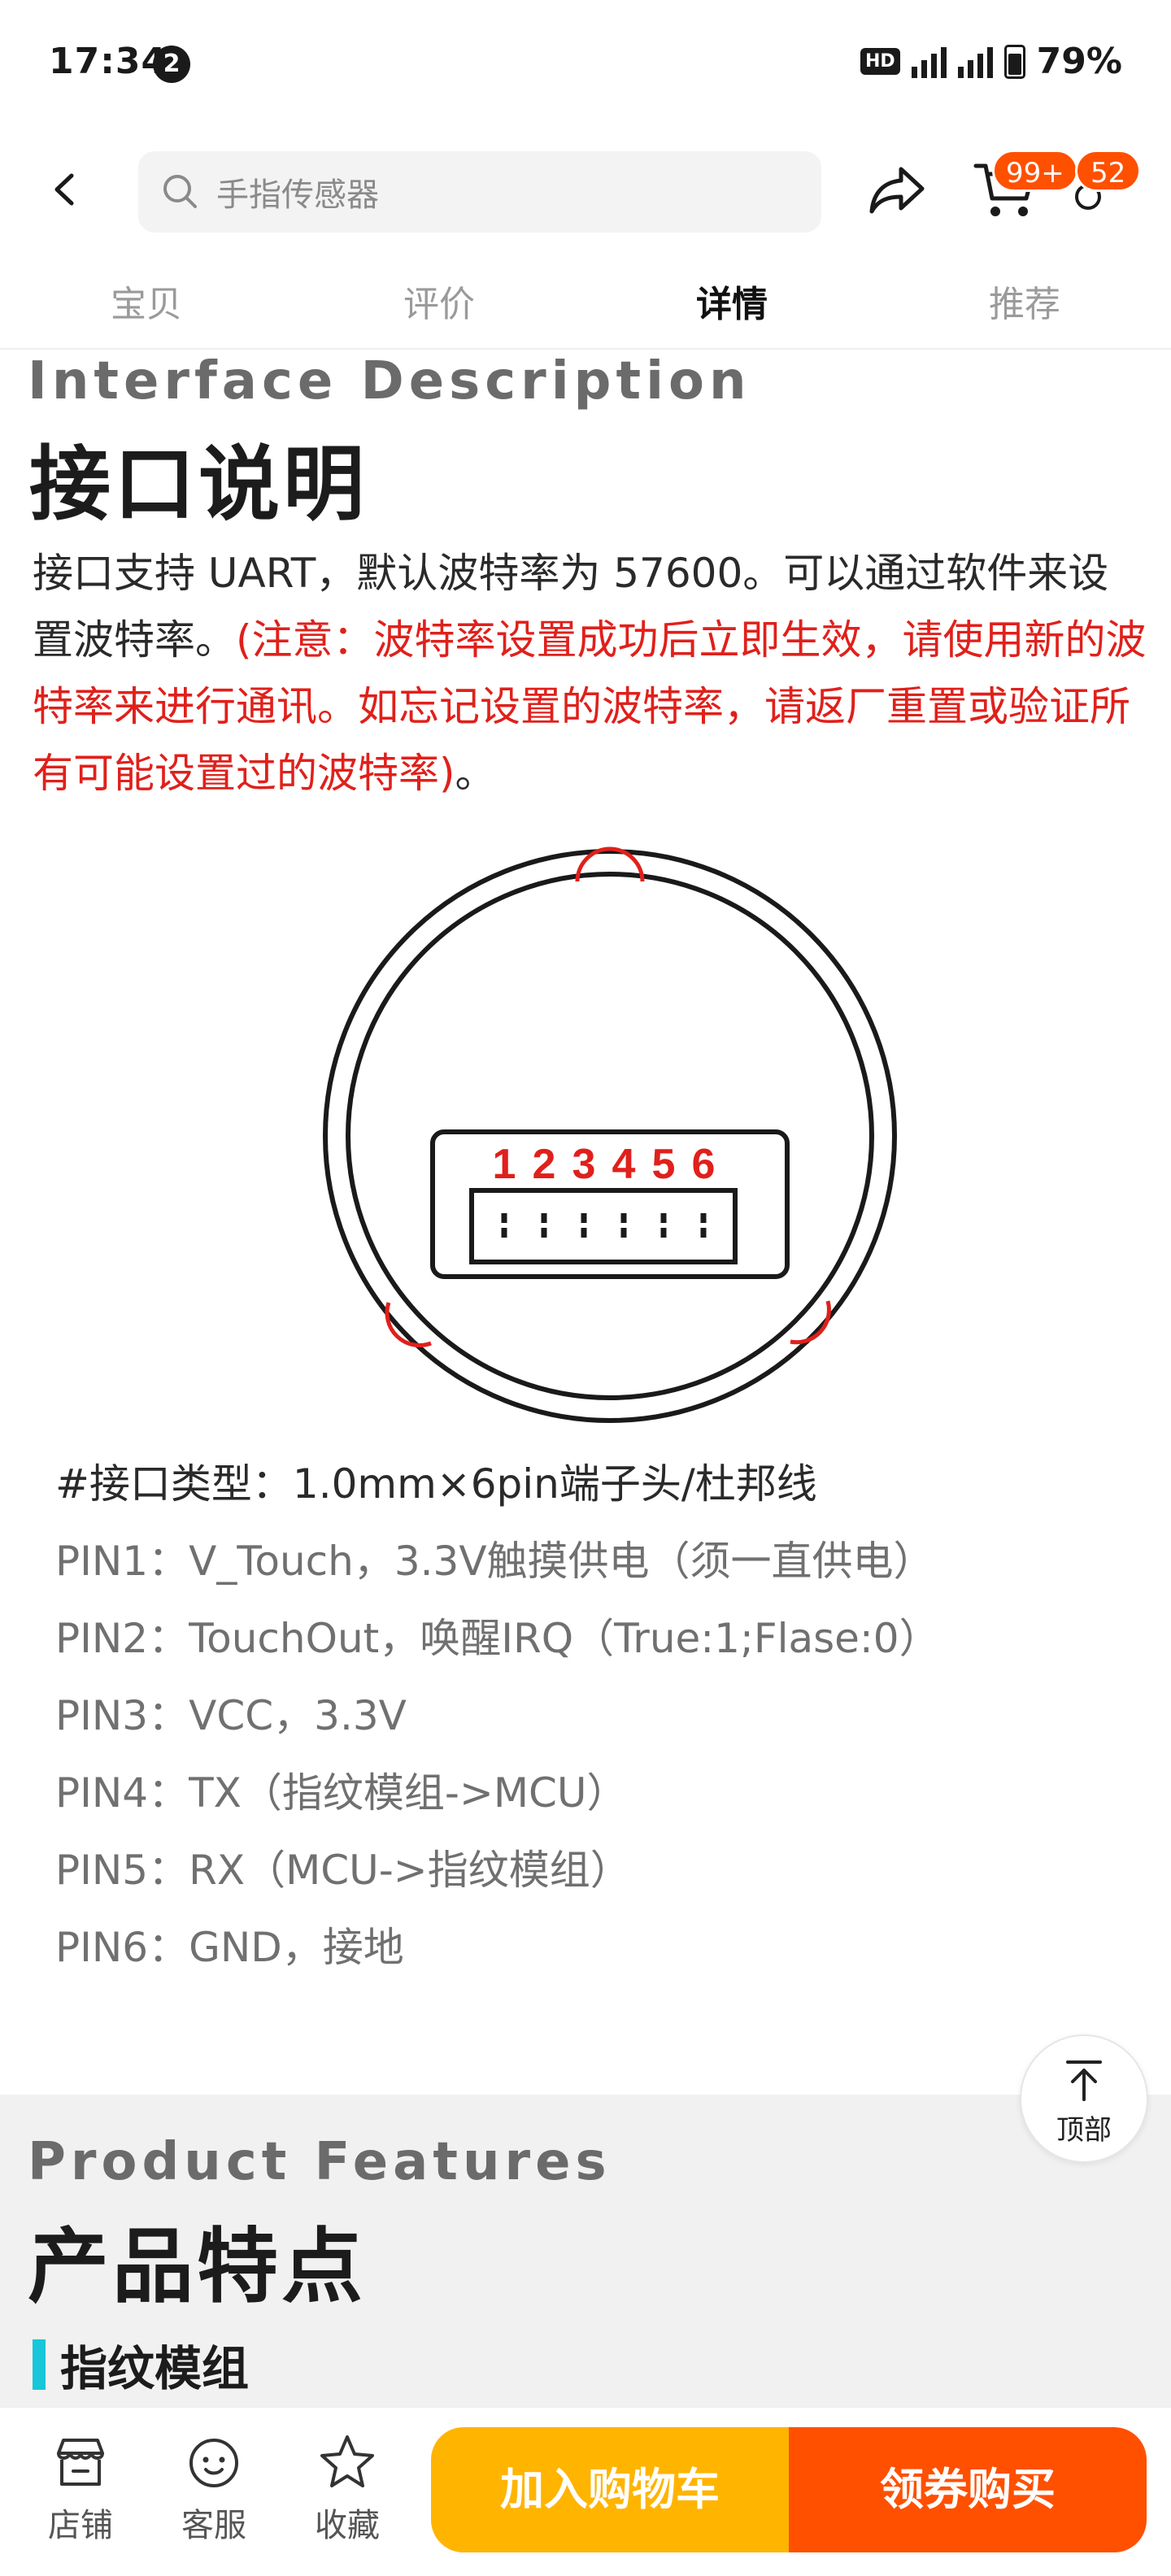 This screenshot has height=2576, width=1171. Describe the element at coordinates (347, 2489) in the screenshot. I see `favorite-button: 收藏` at that location.